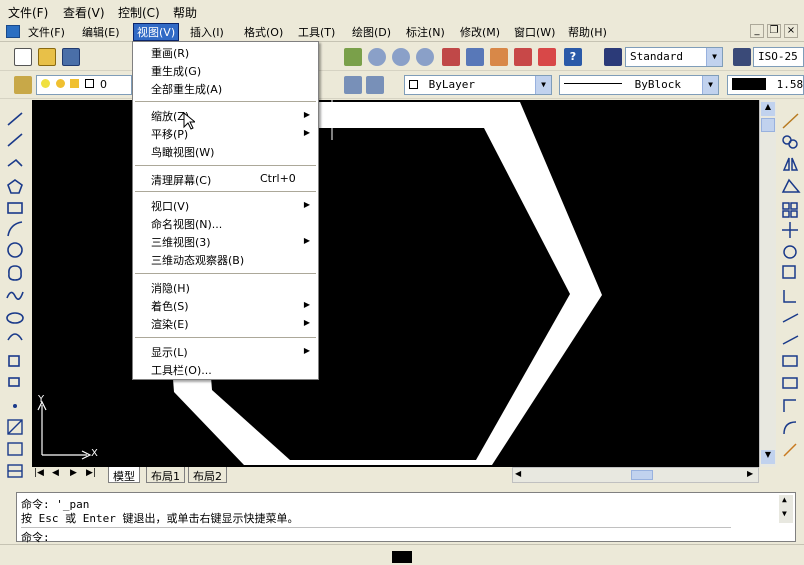 The image size is (804, 565). What do you see at coordinates (47, 57) in the screenshot?
I see `open-icon` at bounding box center [47, 57].